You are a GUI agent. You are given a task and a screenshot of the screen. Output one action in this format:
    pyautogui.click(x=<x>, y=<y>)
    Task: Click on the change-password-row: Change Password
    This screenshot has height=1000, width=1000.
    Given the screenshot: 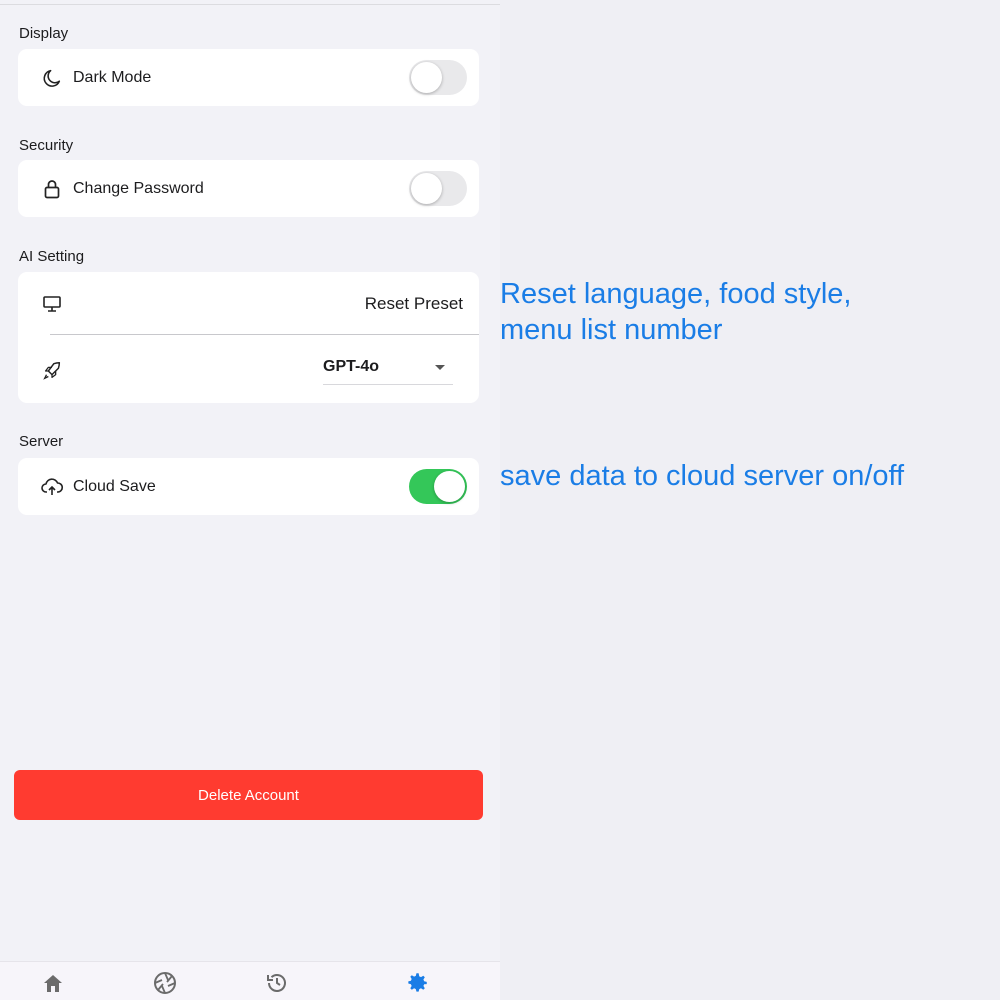 What is the action you would take?
    pyautogui.click(x=248, y=188)
    